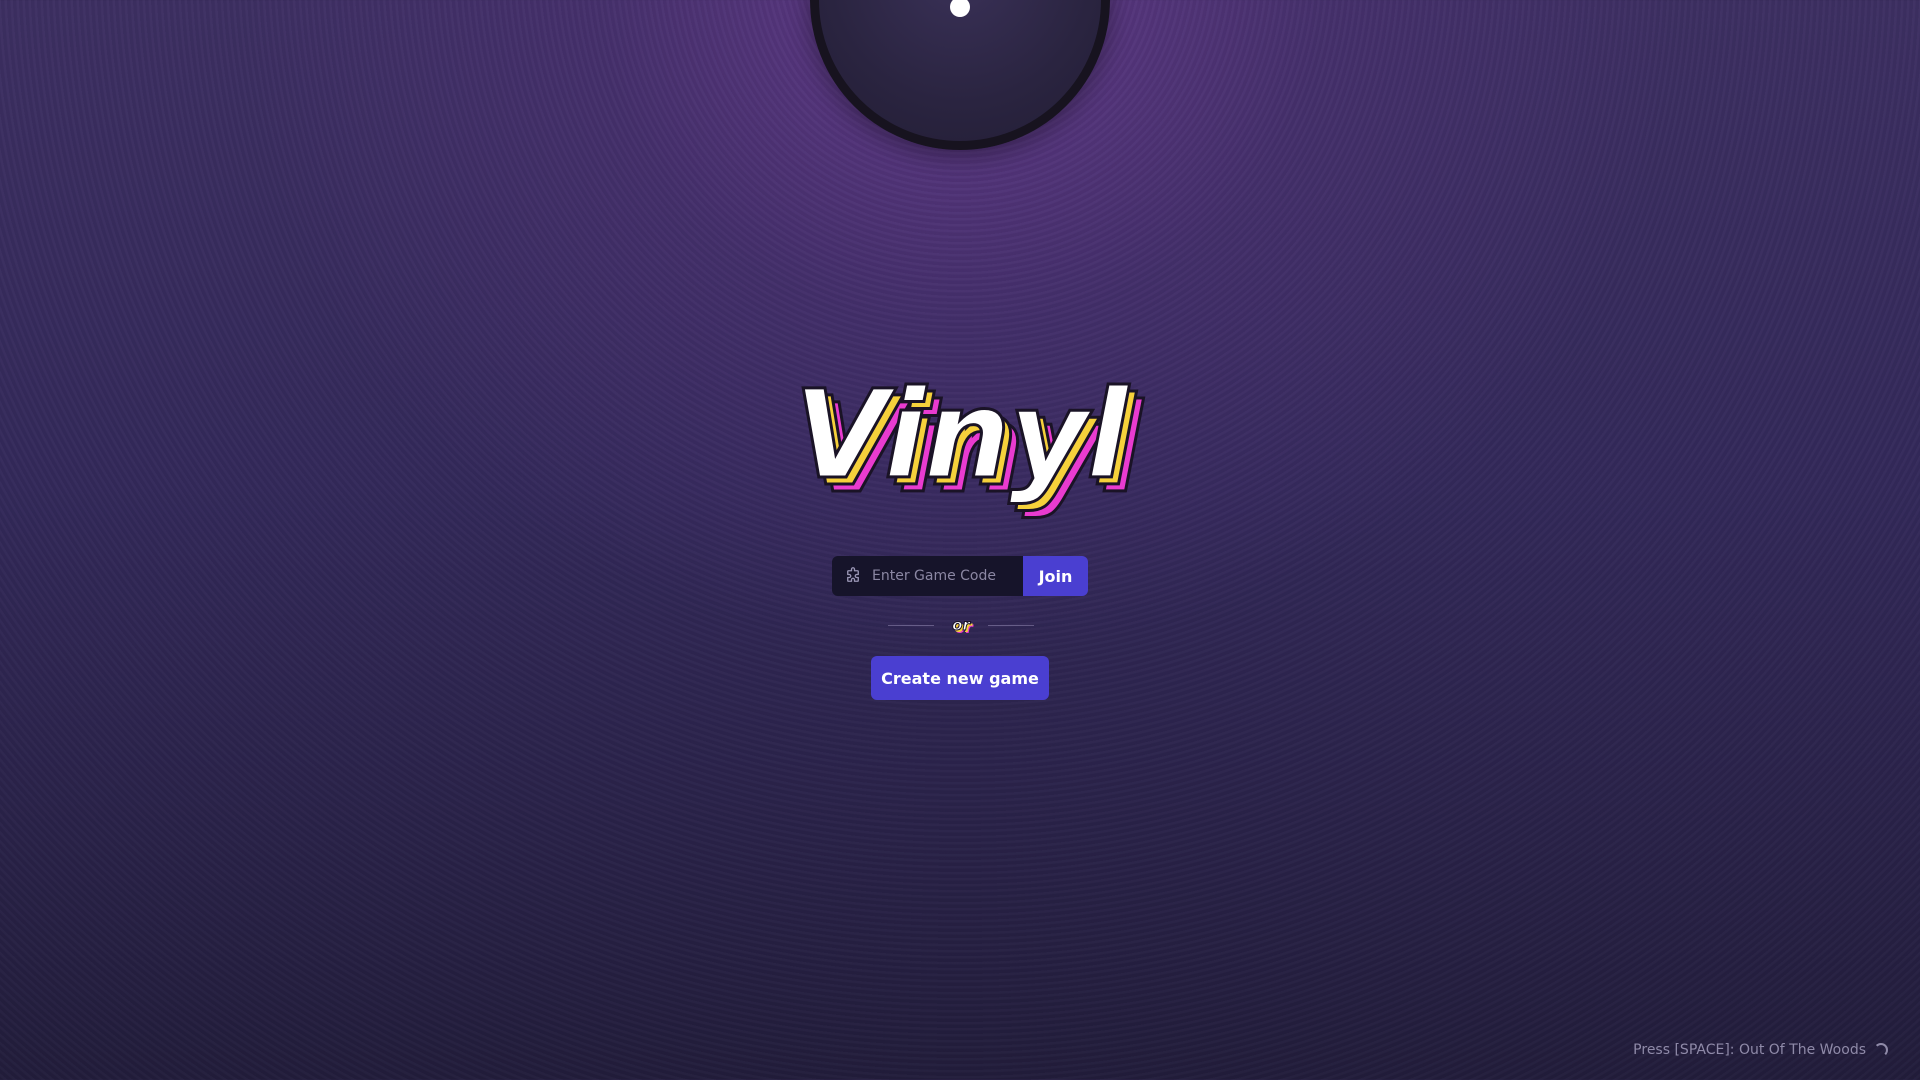 This screenshot has width=1920, height=1080. I want to click on vinyl-record, so click(960, 75).